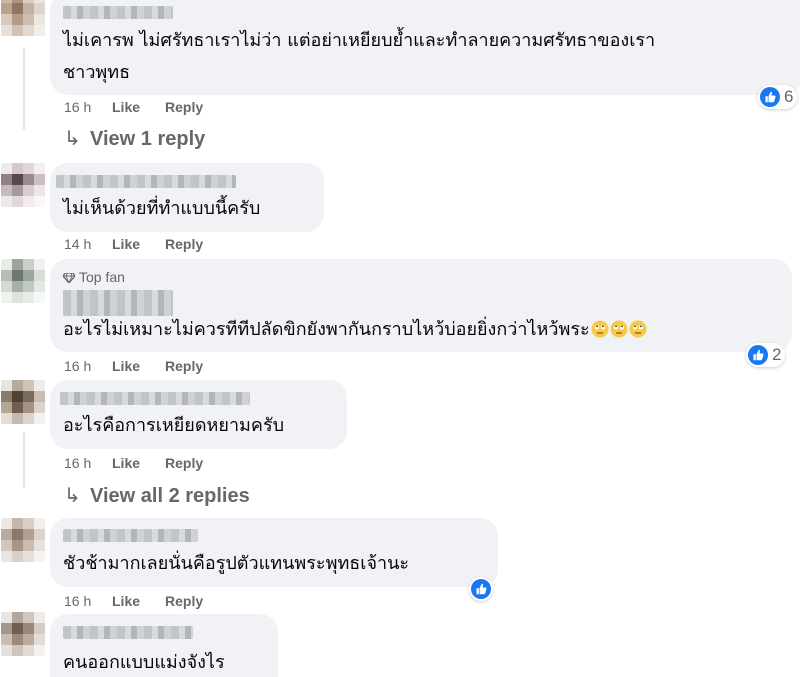  Describe the element at coordinates (69, 278) in the screenshot. I see `diamond-icon` at that location.